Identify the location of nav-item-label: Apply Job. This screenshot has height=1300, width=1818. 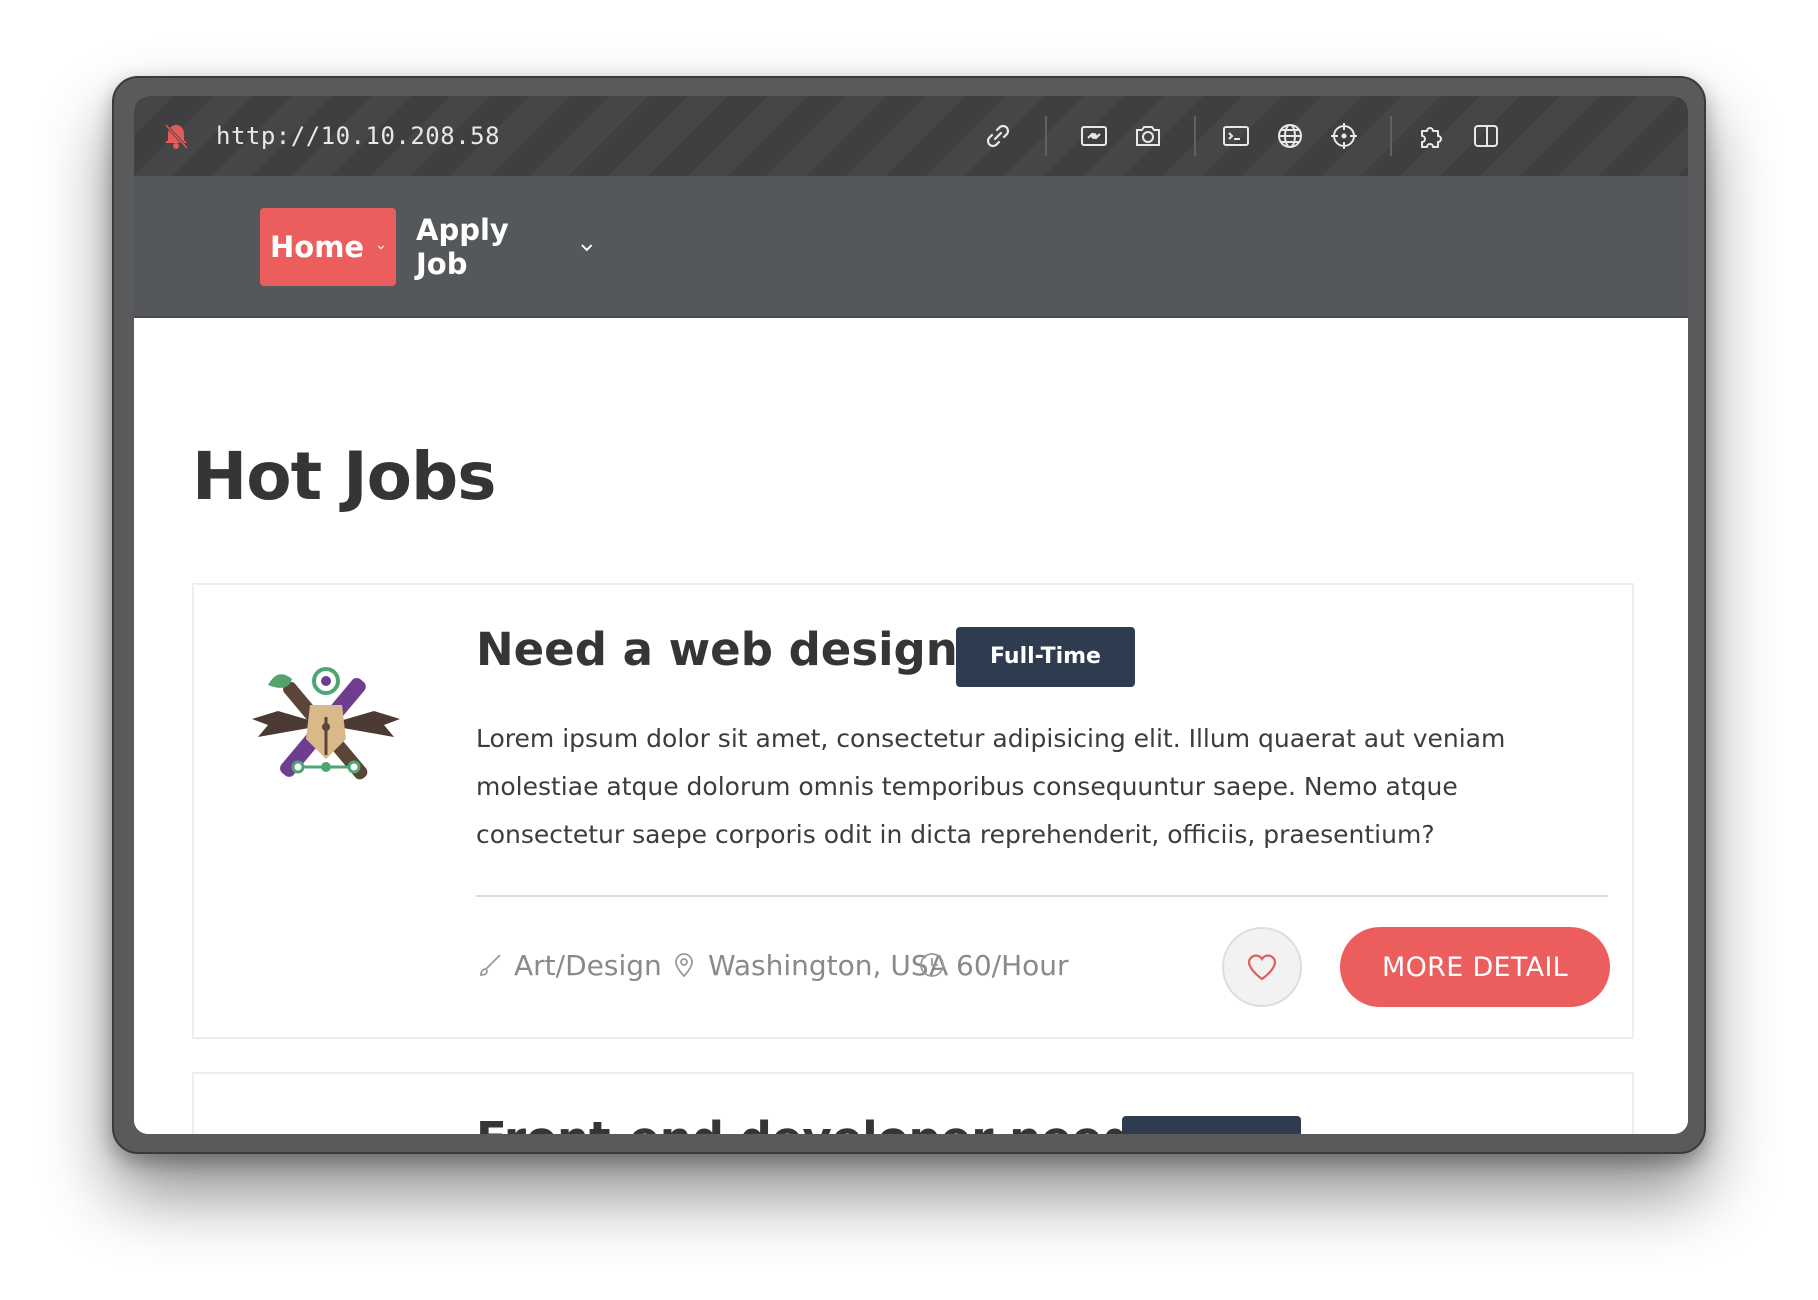
(462, 247).